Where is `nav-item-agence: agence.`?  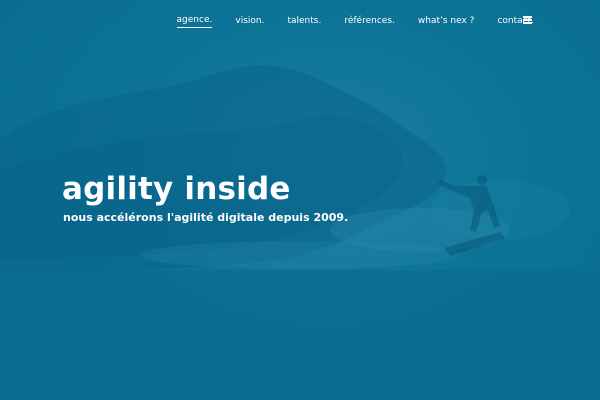 nav-item-agence: agence. is located at coordinates (194, 21).